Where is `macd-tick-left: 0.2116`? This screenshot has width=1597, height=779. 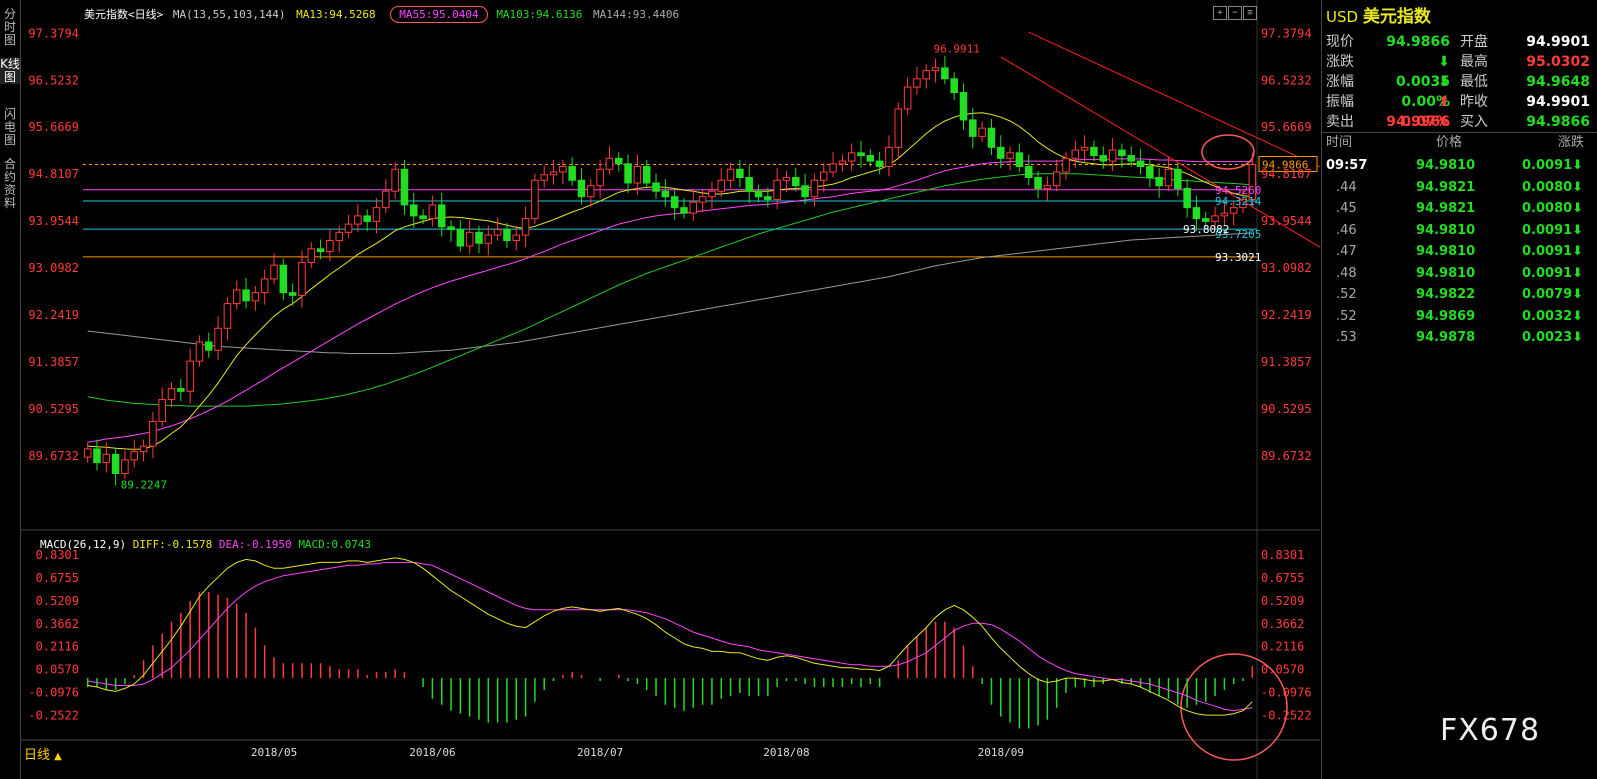 macd-tick-left: 0.2116 is located at coordinates (57, 647).